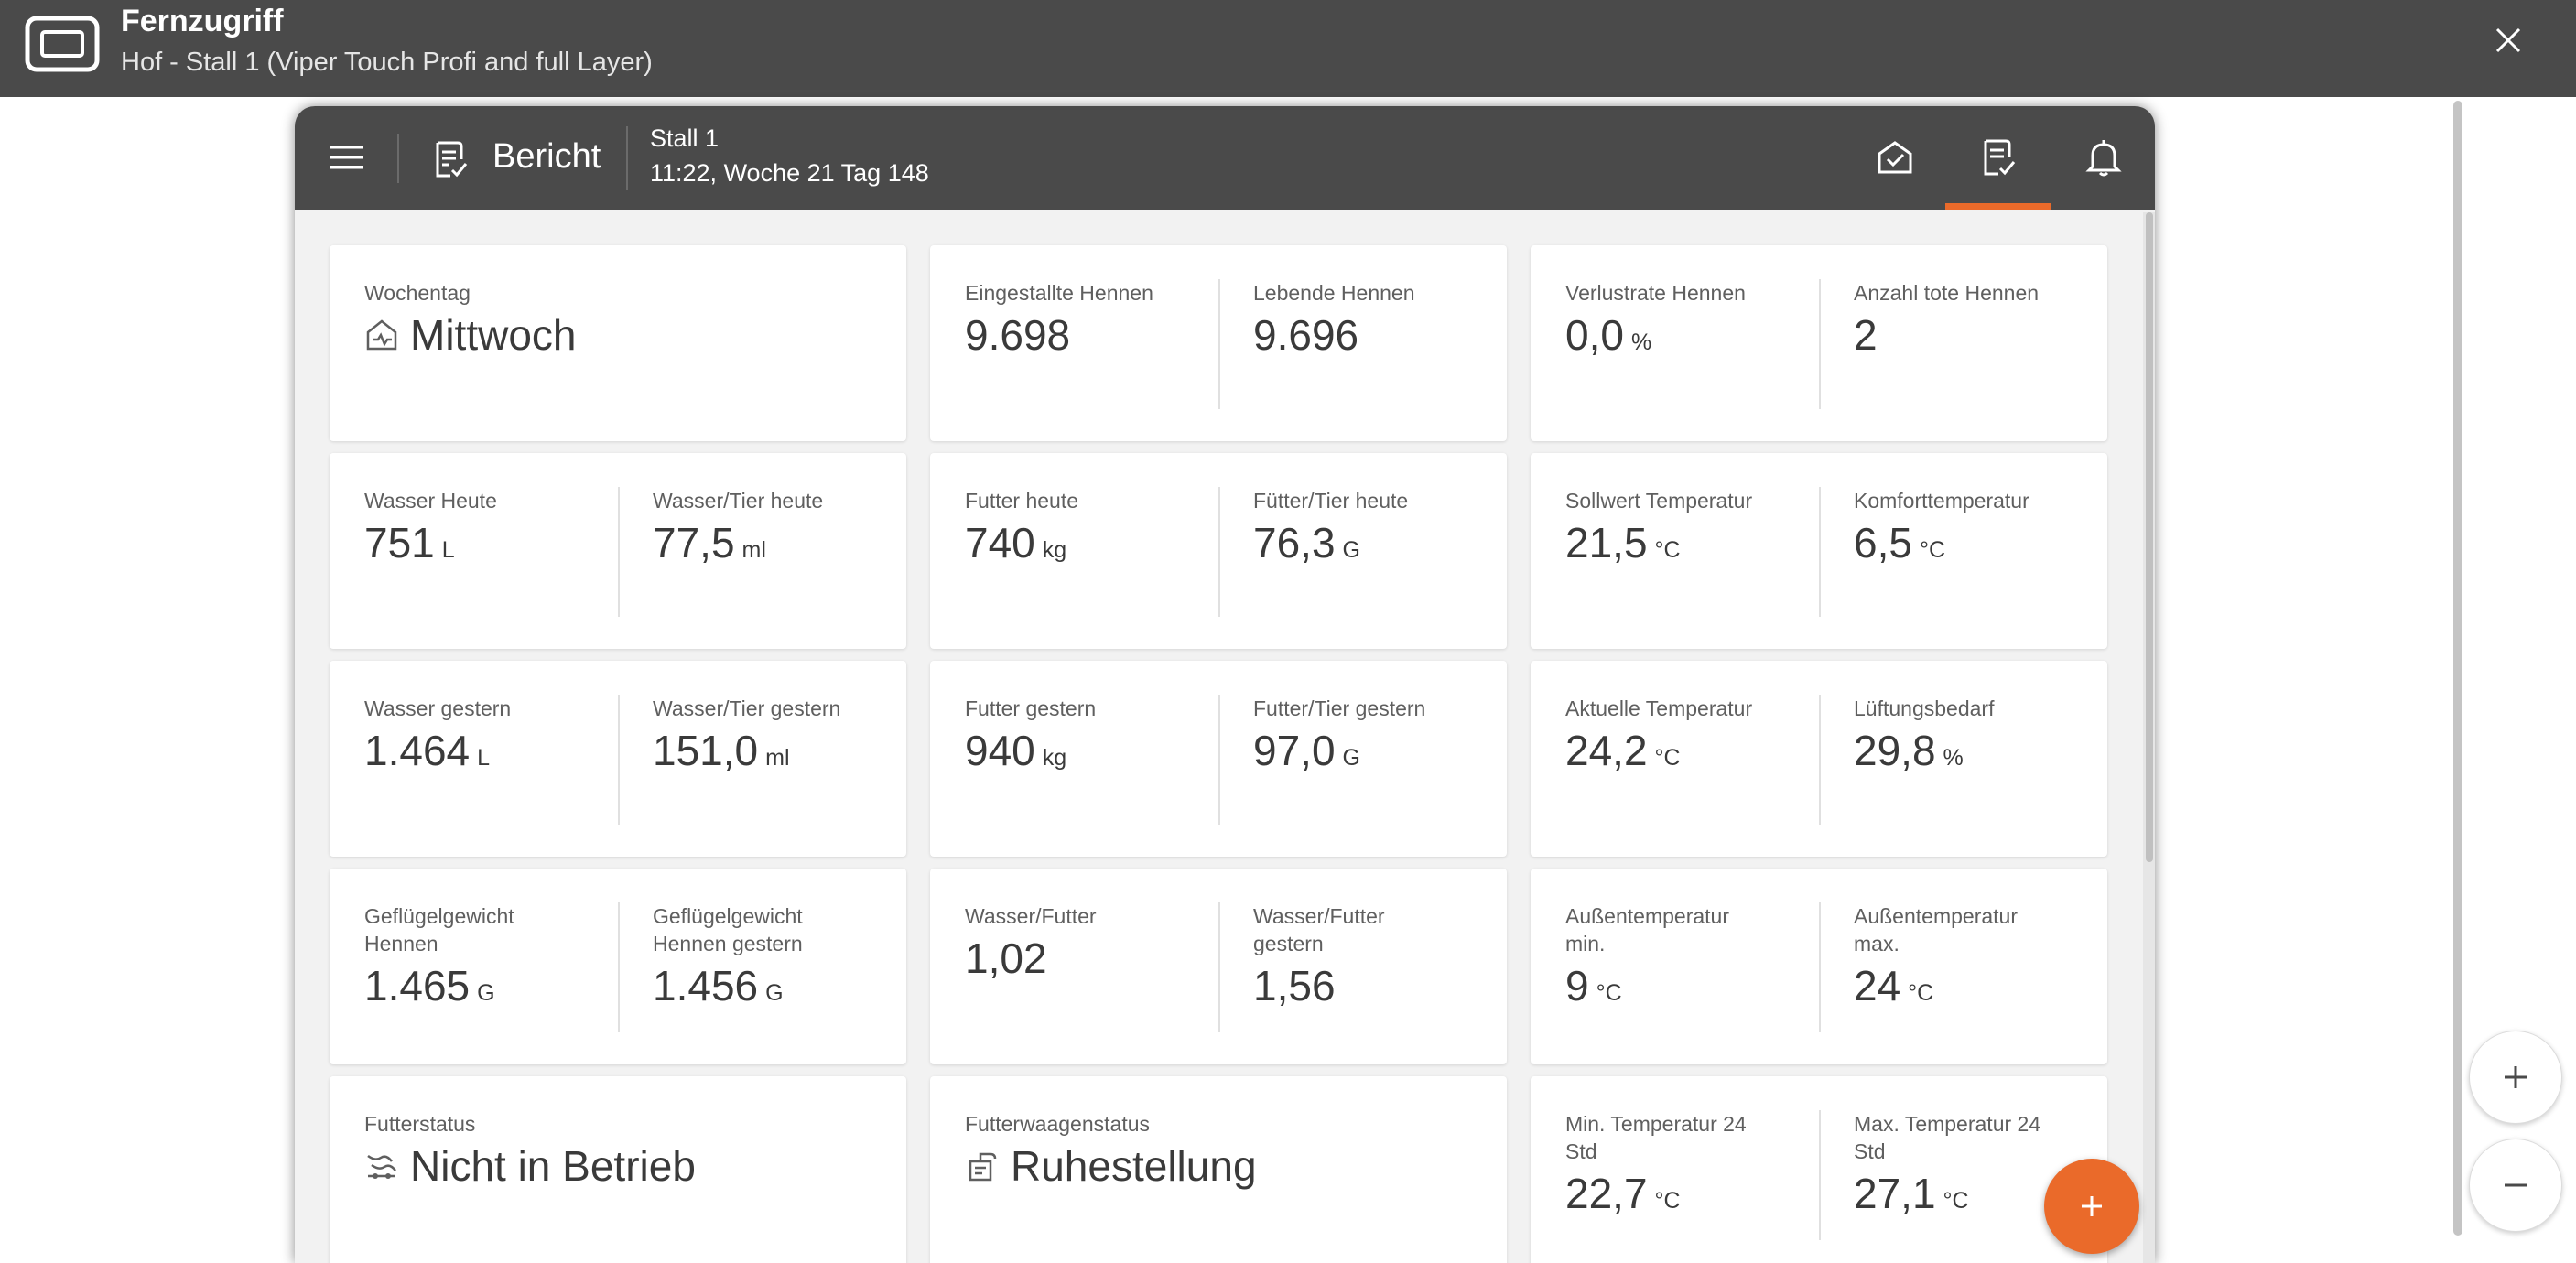  What do you see at coordinates (694, 543) in the screenshot?
I see `water-per-animal-today-value: 77,5` at bounding box center [694, 543].